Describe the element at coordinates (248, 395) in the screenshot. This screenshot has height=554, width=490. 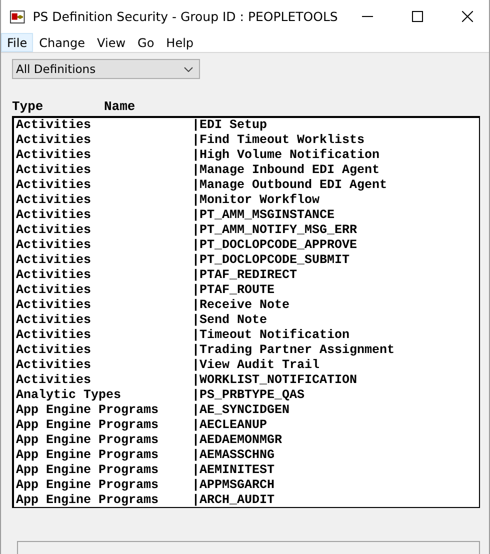
I see `name-cell: |PS_PRBTYPE_QAS` at that location.